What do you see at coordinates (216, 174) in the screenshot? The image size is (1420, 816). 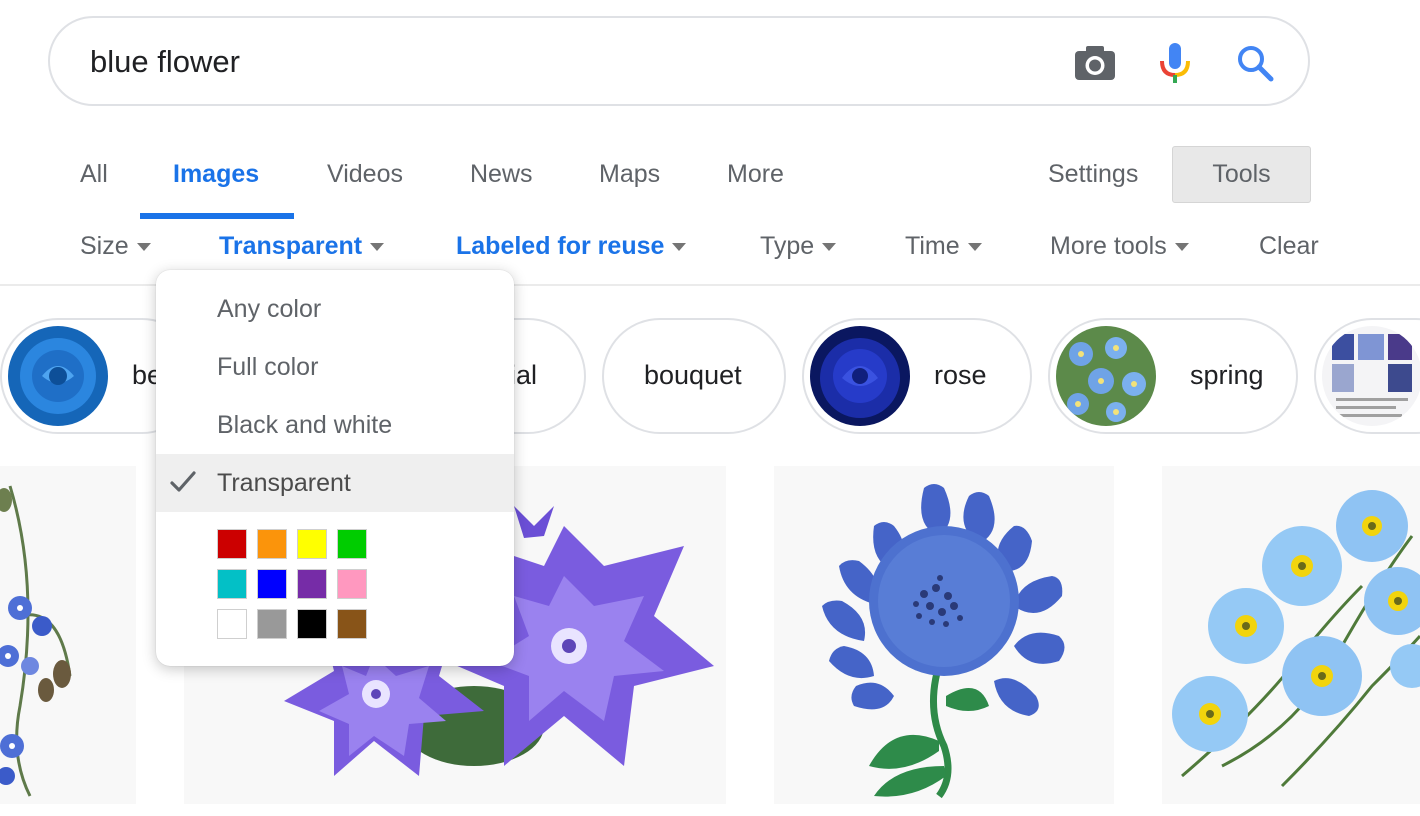 I see `tab-images: Images` at bounding box center [216, 174].